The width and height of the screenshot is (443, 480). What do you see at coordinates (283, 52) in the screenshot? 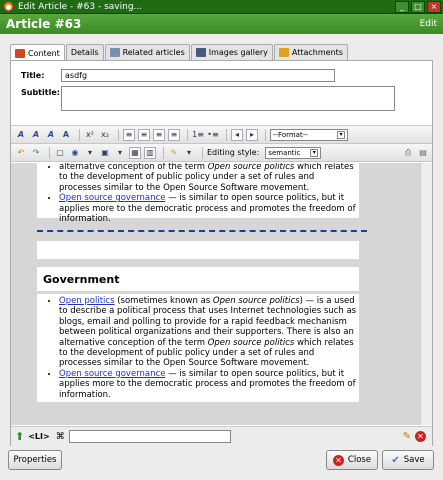
I see `attachment-icon` at bounding box center [283, 52].